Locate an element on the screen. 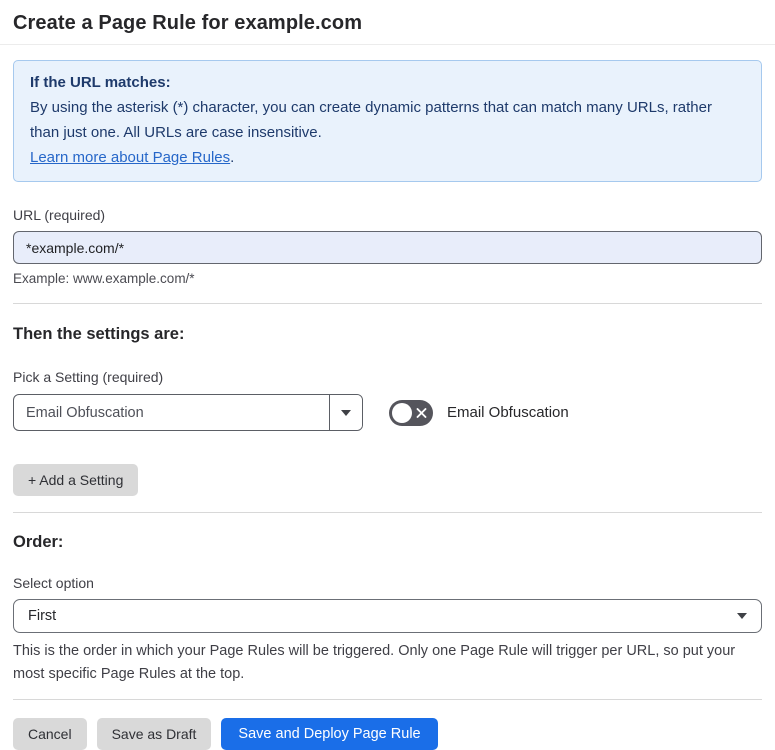 The image size is (775, 750). save-draft-button: Save as Draft is located at coordinates (154, 734).